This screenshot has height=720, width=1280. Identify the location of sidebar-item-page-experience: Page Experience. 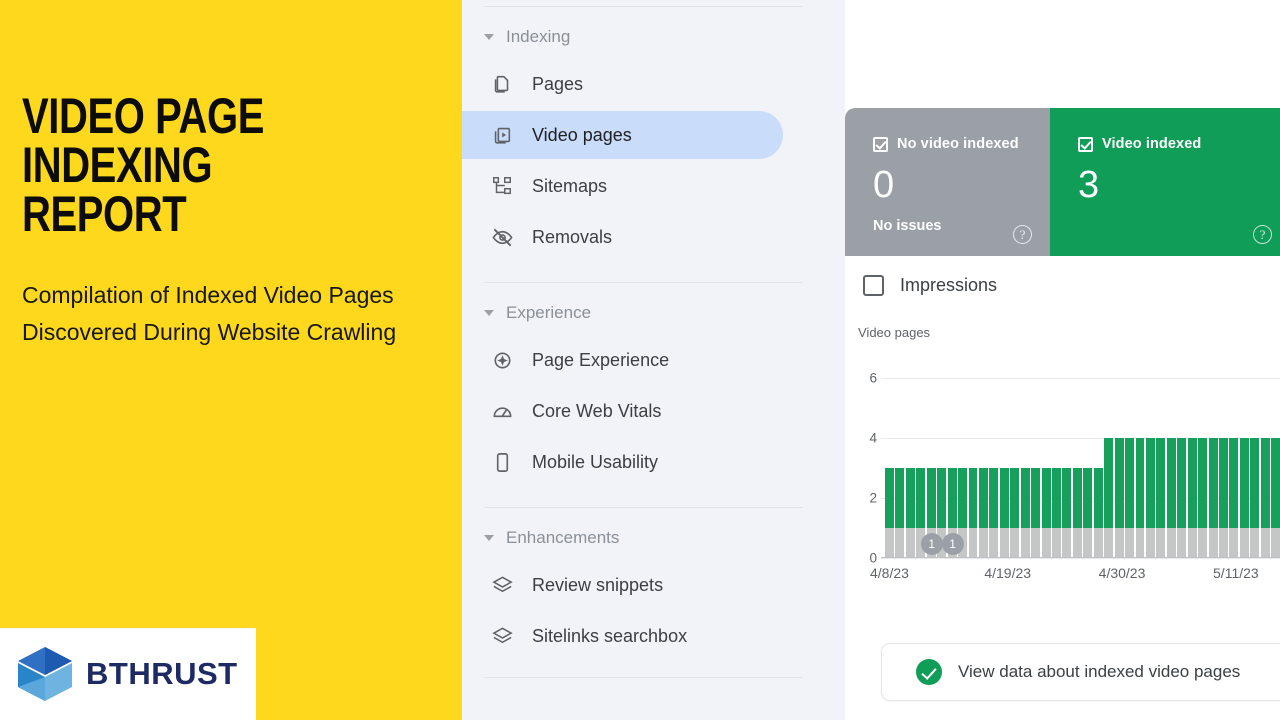
(622, 360).